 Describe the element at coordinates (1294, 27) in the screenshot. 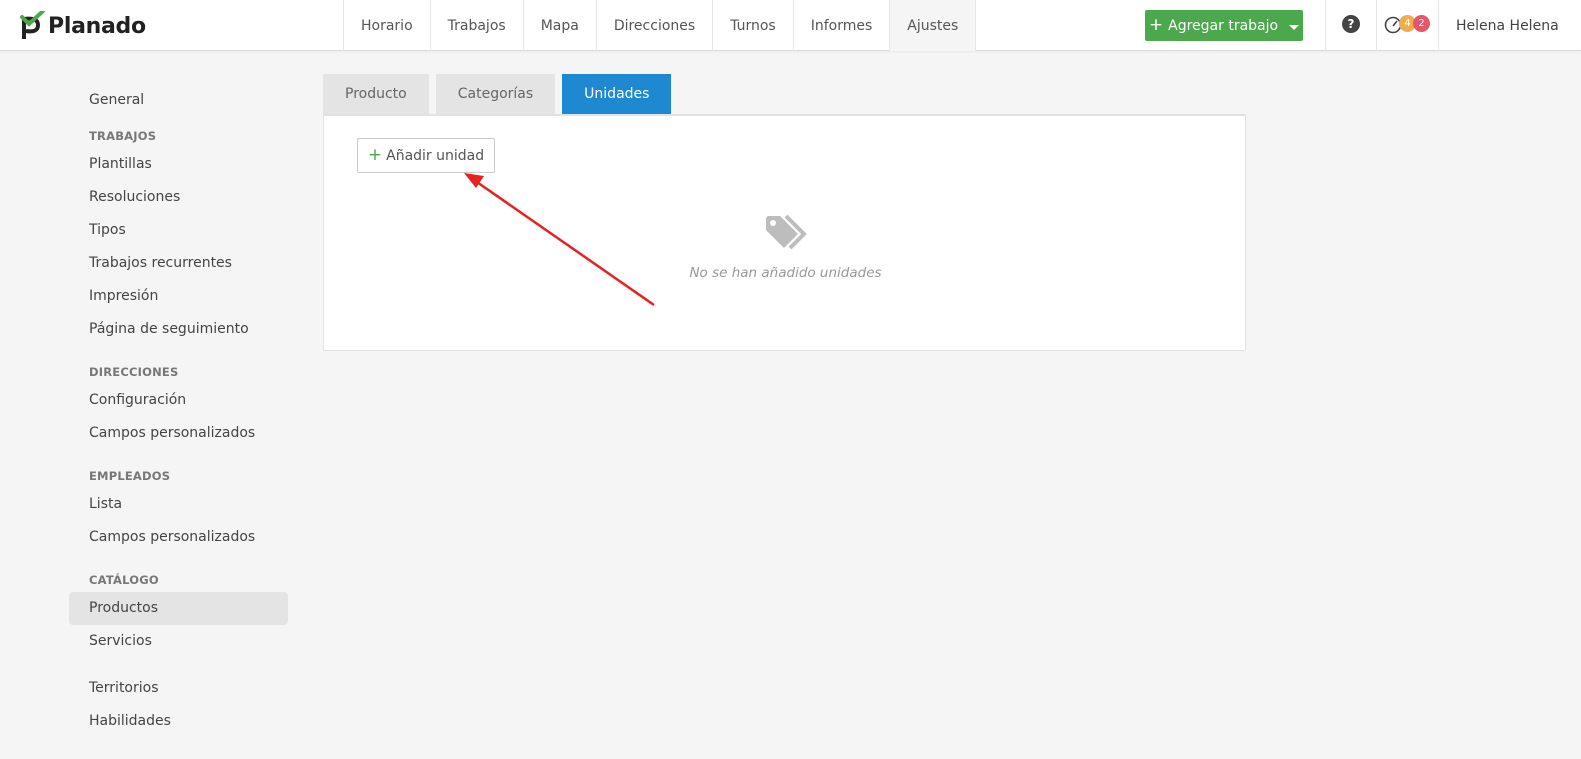

I see `caret-down-icon` at that location.